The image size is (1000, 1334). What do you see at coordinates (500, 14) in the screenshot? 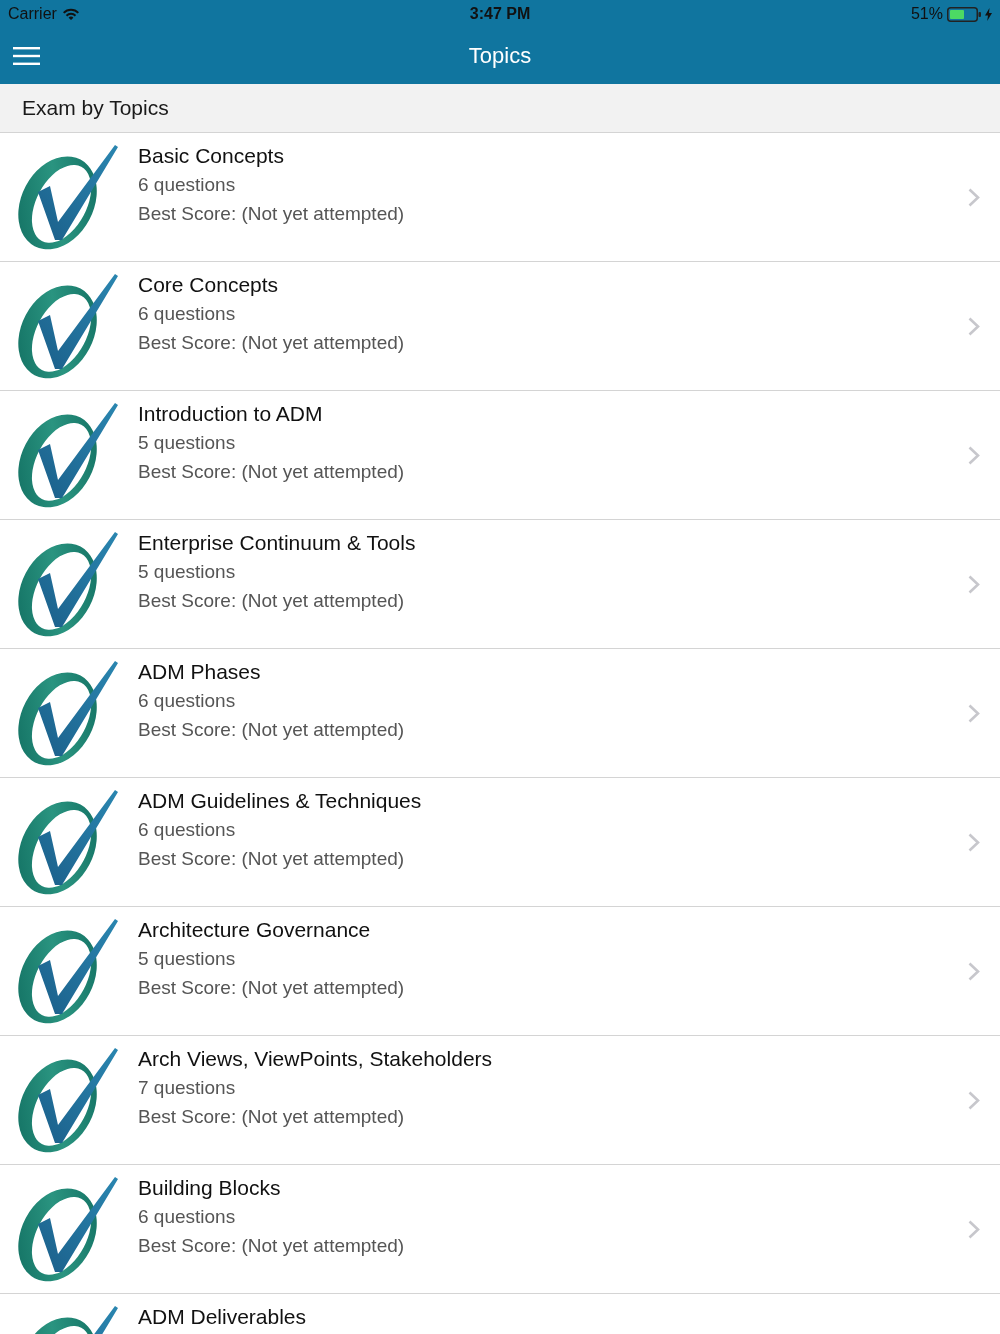
I see `status-time: 3:47 PM` at bounding box center [500, 14].